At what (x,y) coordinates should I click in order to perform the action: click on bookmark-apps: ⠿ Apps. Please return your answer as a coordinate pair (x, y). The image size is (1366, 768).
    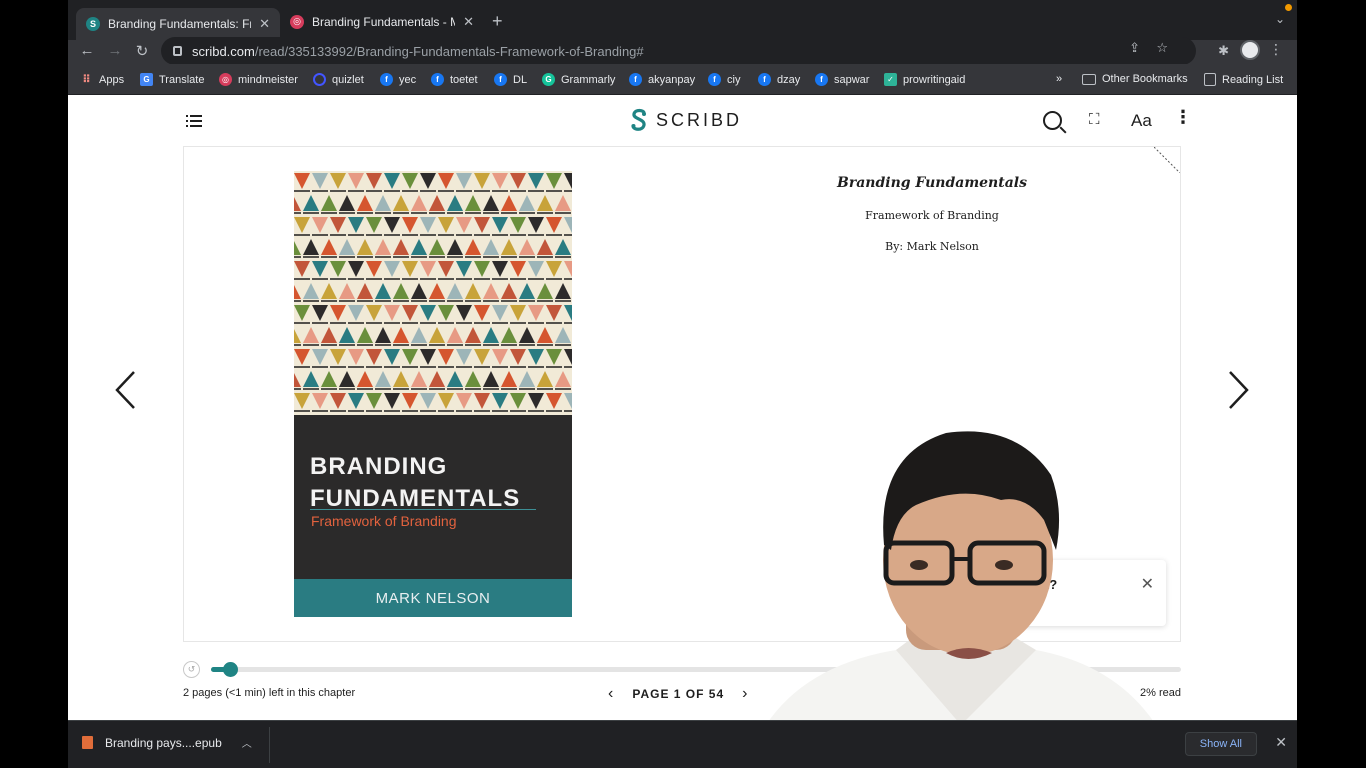
    Looking at the image, I should click on (102, 80).